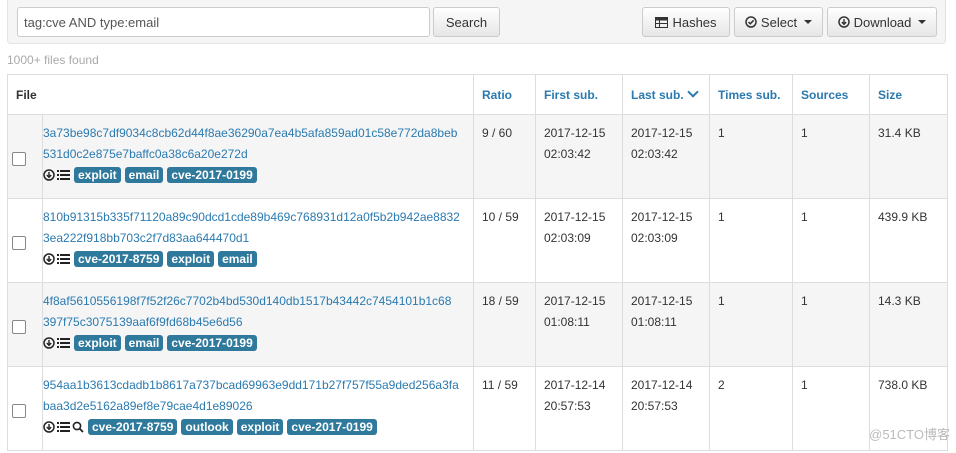  Describe the element at coordinates (908, 240) in the screenshot. I see `size-cell: 439.9 KB` at that location.